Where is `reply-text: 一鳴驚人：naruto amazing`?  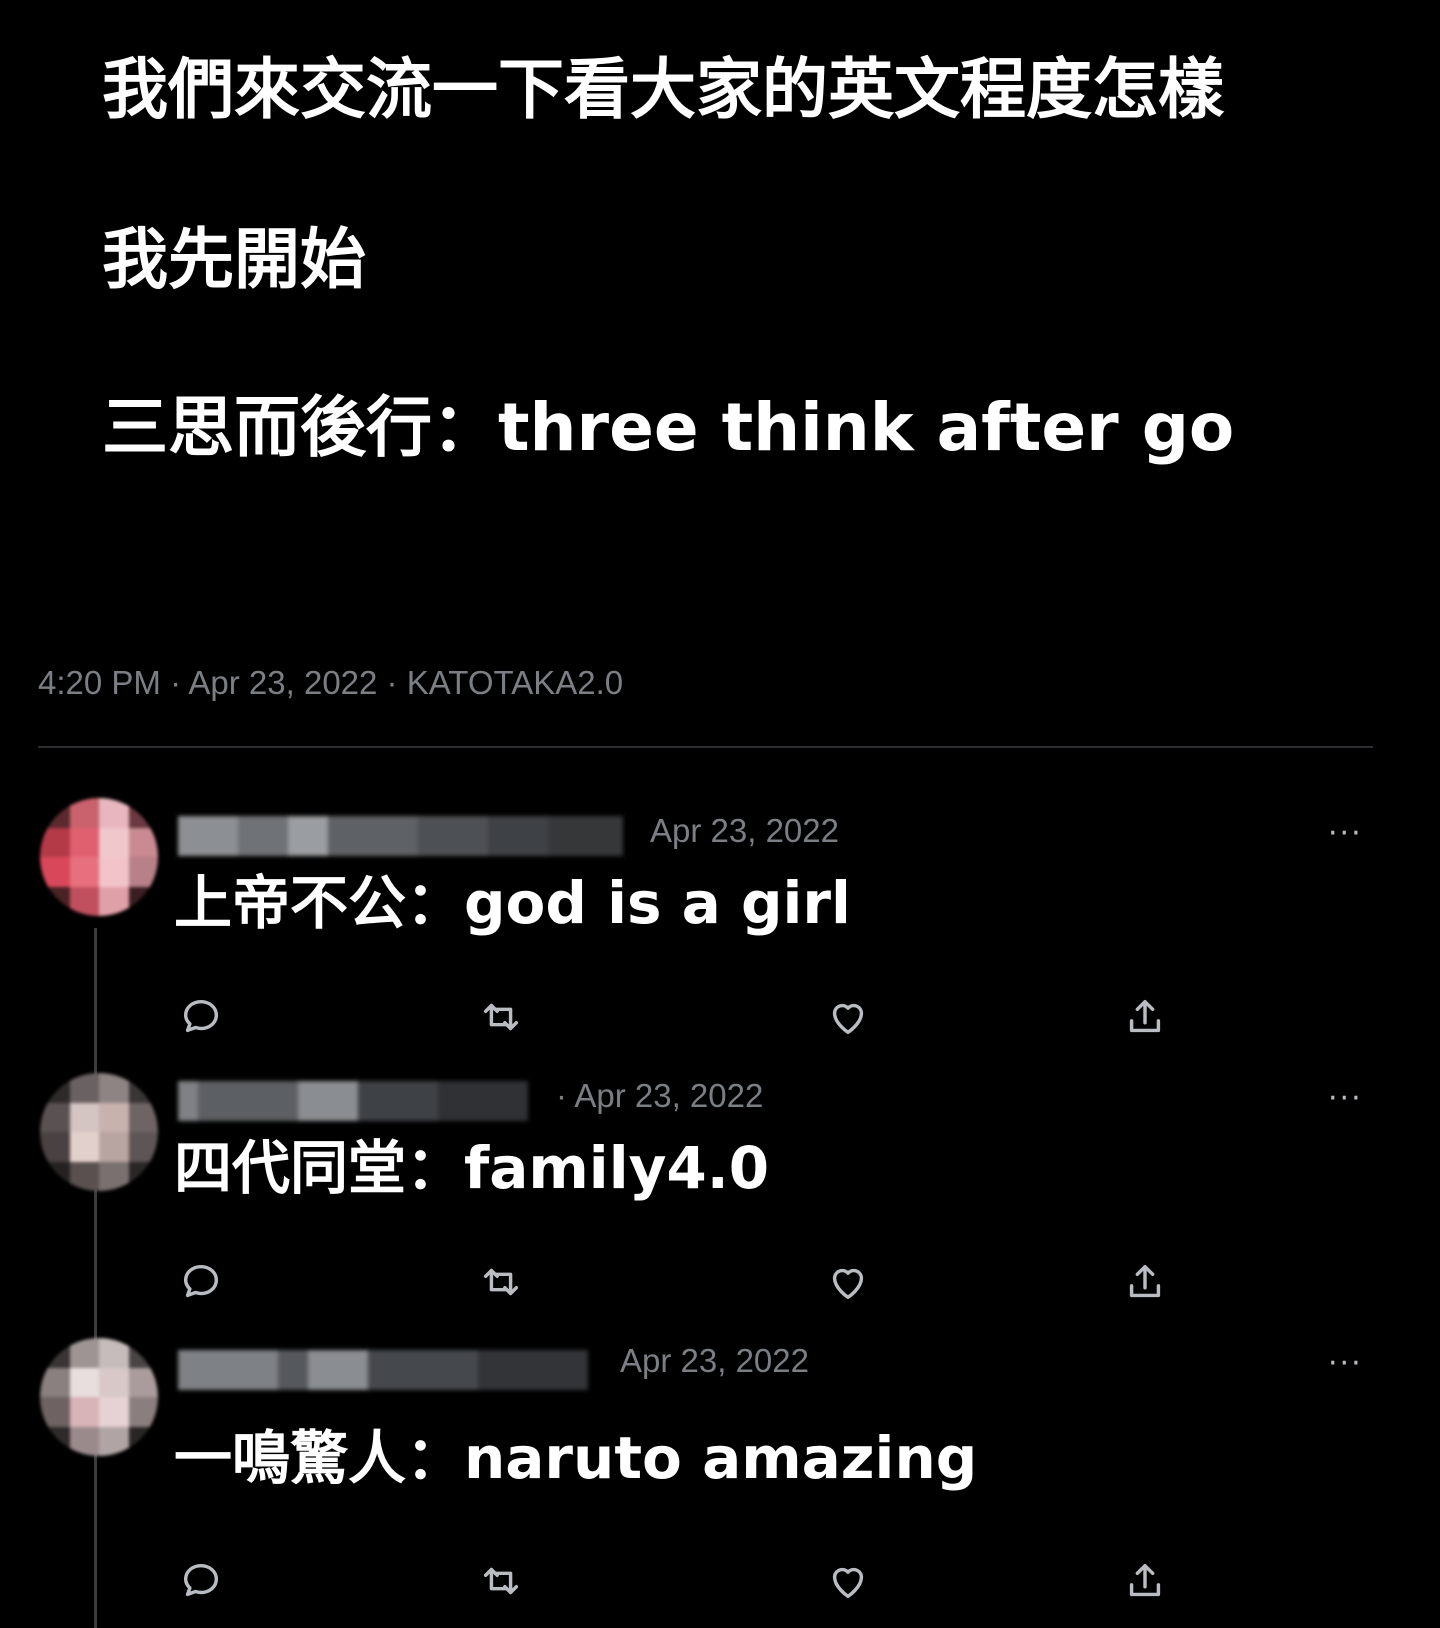 reply-text: 一鳴驚人：naruto amazing is located at coordinates (576, 1458).